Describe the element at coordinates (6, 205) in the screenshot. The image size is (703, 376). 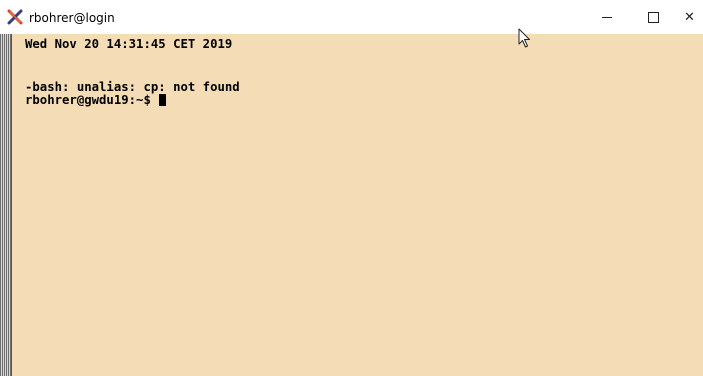
I see `terminal-scrollbar` at that location.